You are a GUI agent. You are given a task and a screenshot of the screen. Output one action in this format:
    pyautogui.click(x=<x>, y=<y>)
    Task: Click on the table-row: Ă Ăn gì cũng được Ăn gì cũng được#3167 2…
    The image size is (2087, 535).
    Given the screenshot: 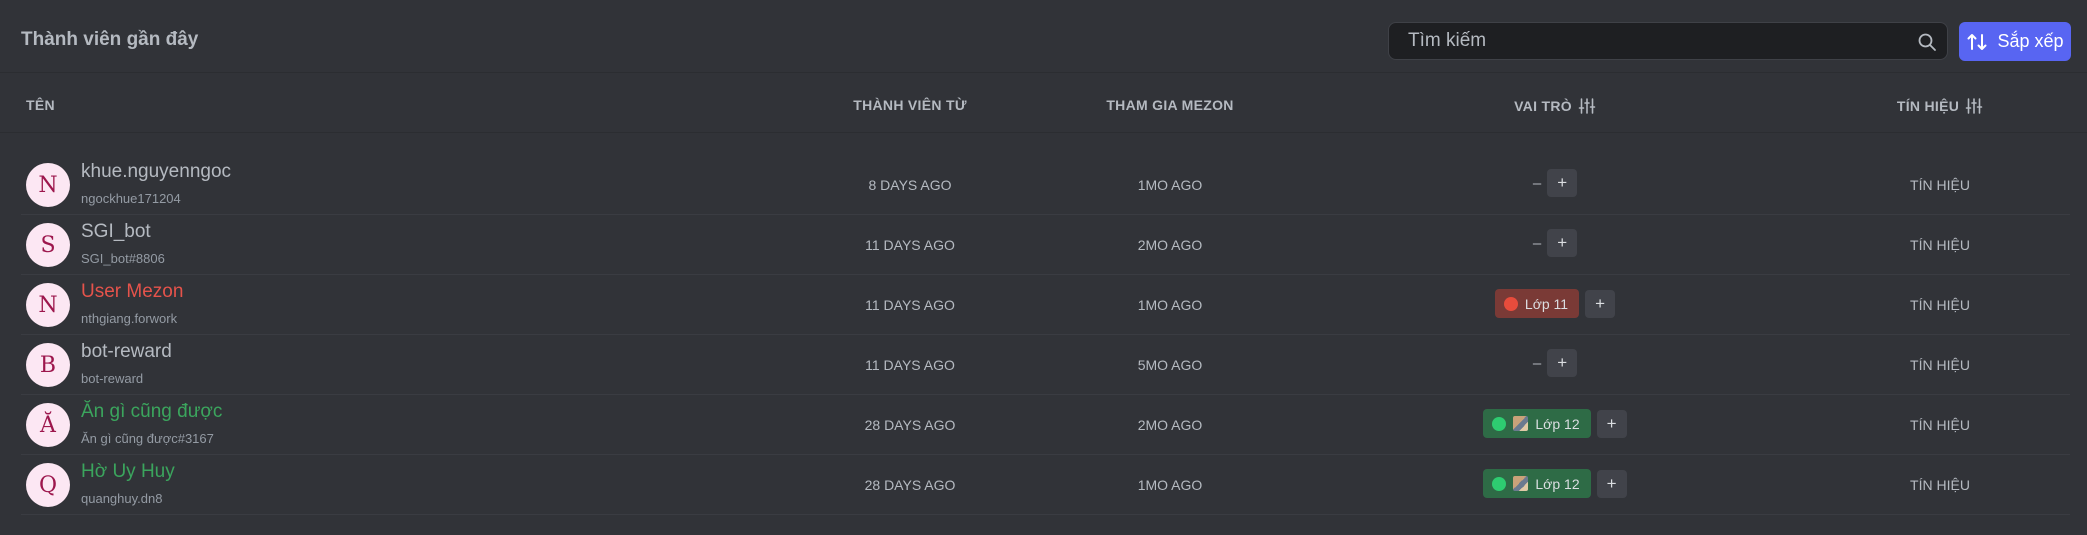 What is the action you would take?
    pyautogui.click(x=1045, y=425)
    